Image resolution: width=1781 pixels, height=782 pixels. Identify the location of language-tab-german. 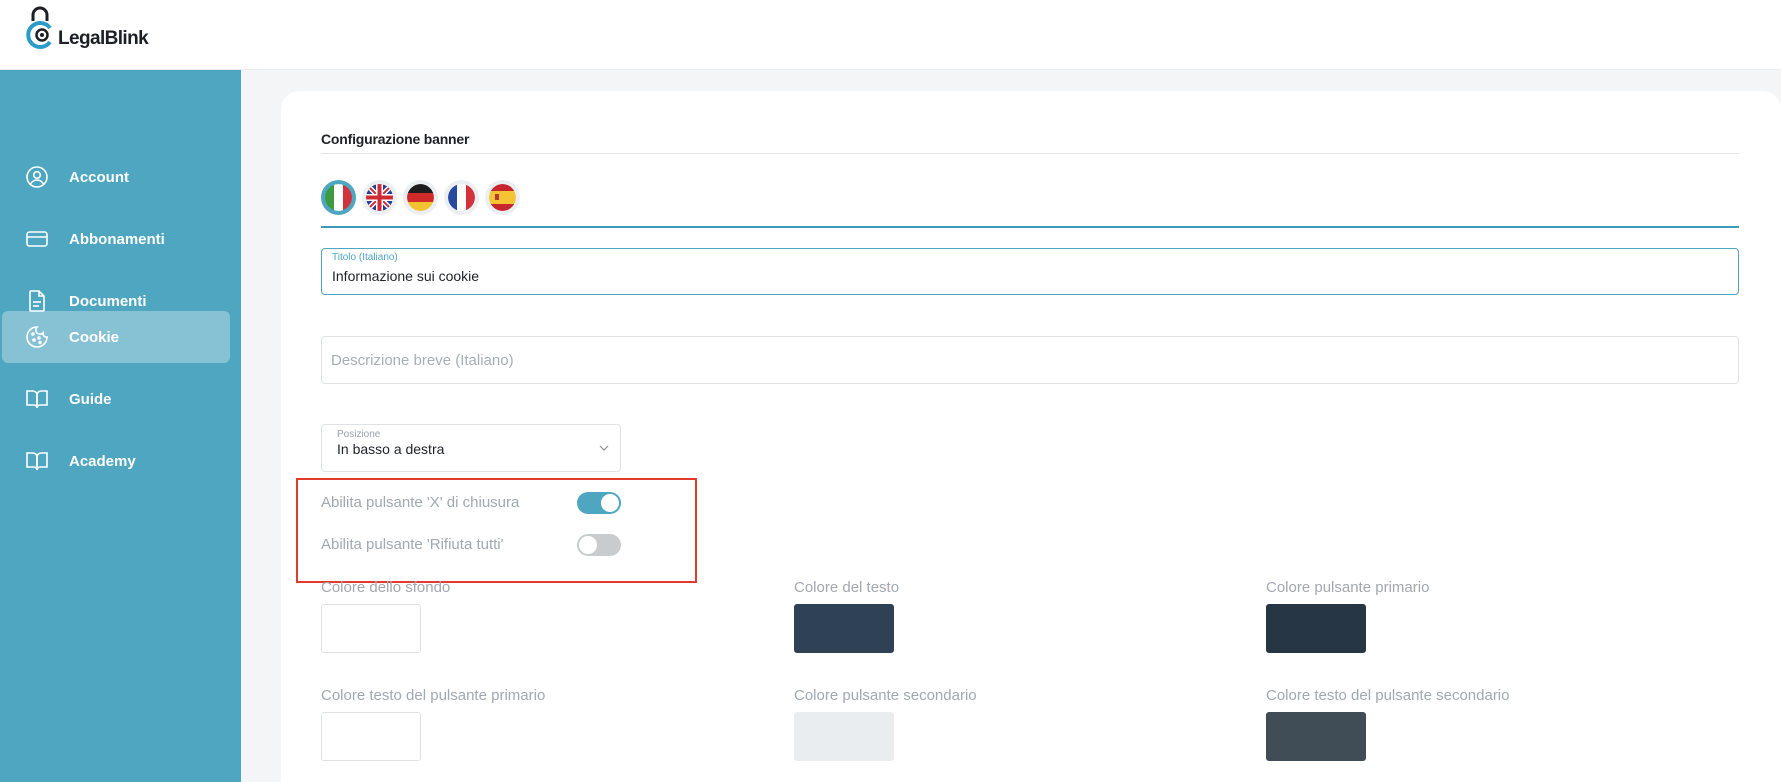
(420, 197).